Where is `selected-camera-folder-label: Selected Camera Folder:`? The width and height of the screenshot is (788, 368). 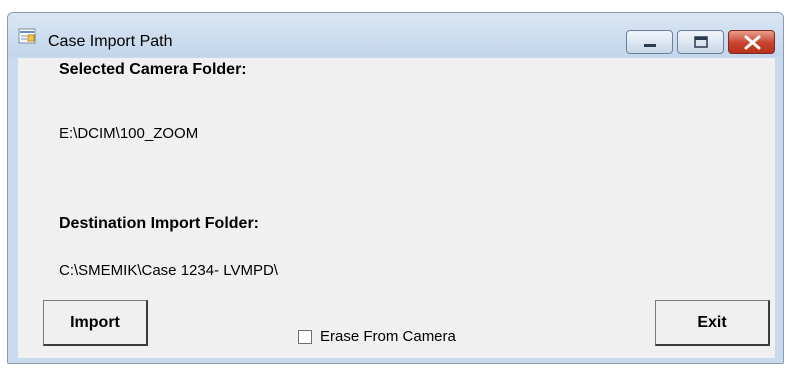 selected-camera-folder-label: Selected Camera Folder: is located at coordinates (153, 69).